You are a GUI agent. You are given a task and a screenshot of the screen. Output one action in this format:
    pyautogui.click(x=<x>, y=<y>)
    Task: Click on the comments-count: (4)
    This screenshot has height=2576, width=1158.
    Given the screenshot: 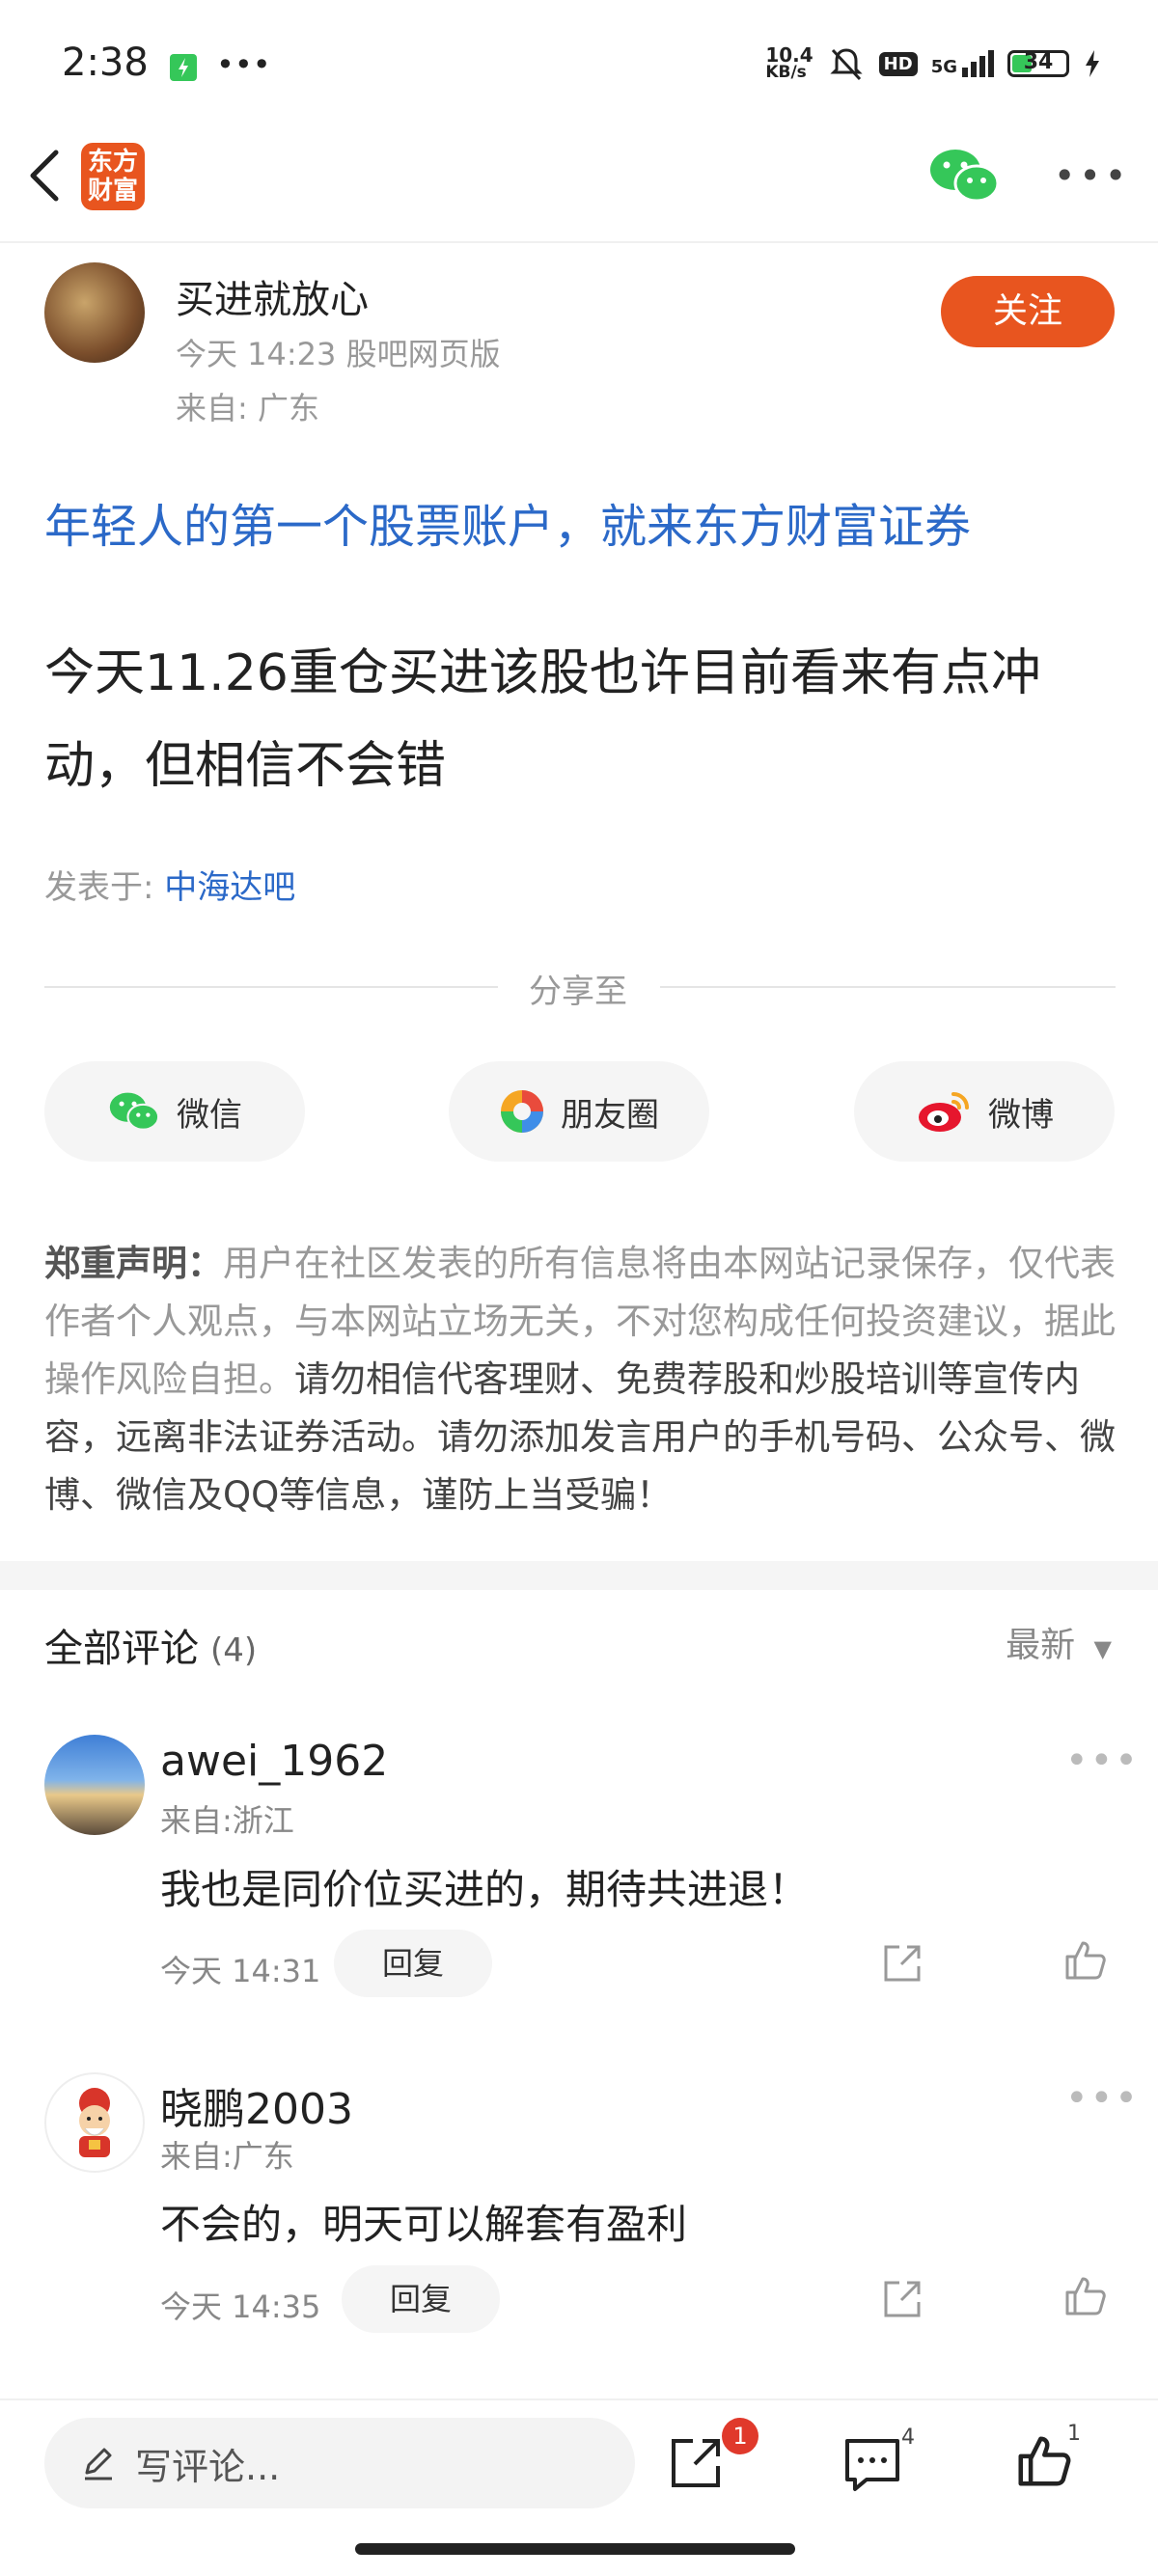 What is the action you would take?
    pyautogui.click(x=234, y=1650)
    